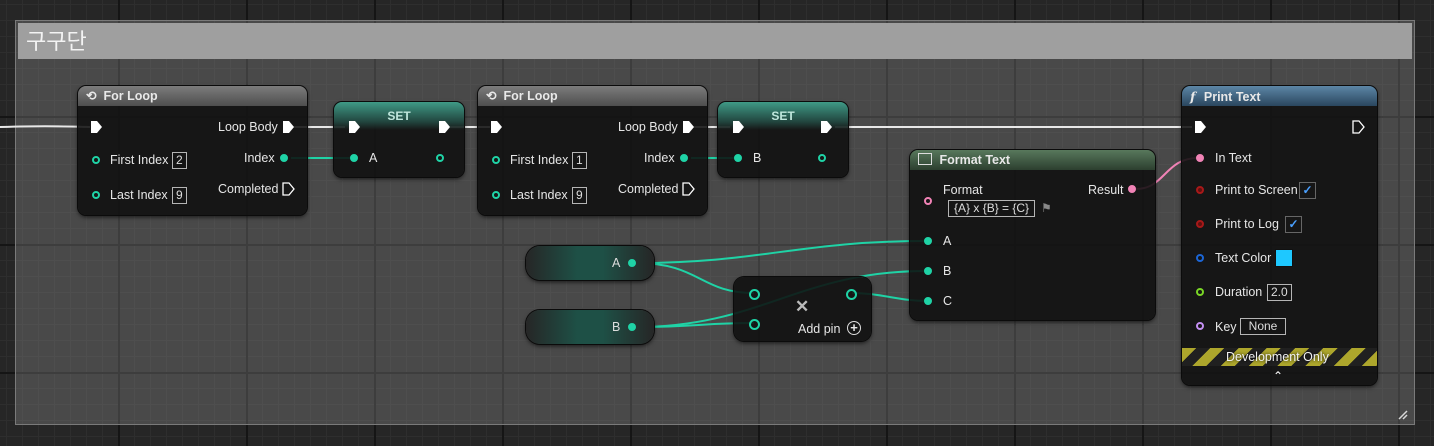 This screenshot has height=446, width=1434. I want to click on exec-wire-in, so click(45, 126).